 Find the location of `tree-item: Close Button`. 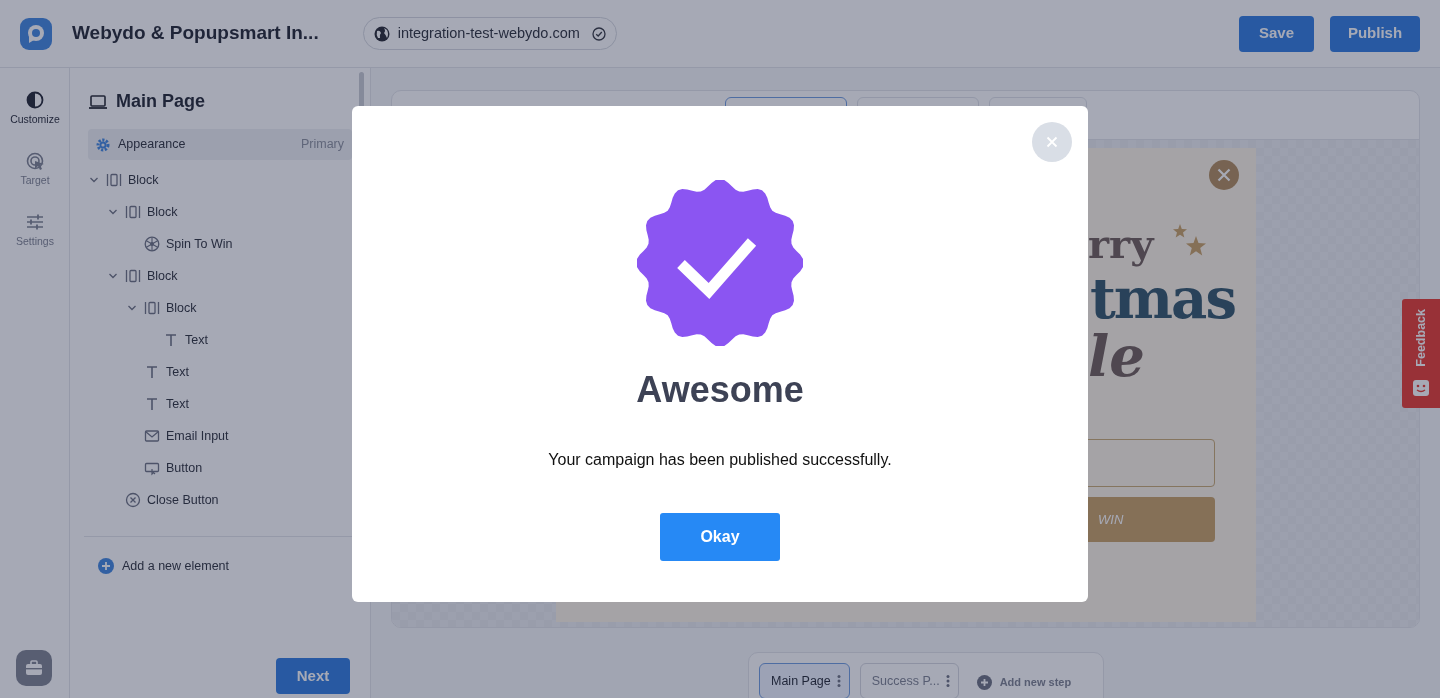

tree-item: Close Button is located at coordinates (220, 500).